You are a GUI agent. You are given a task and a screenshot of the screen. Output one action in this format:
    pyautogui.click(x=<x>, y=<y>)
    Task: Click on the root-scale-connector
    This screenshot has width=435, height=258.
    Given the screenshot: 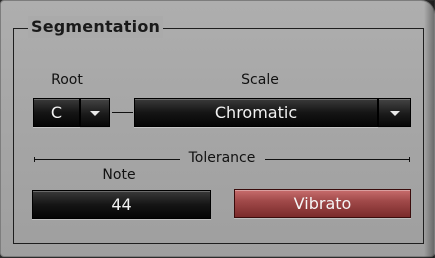 What is the action you would take?
    pyautogui.click(x=122, y=112)
    